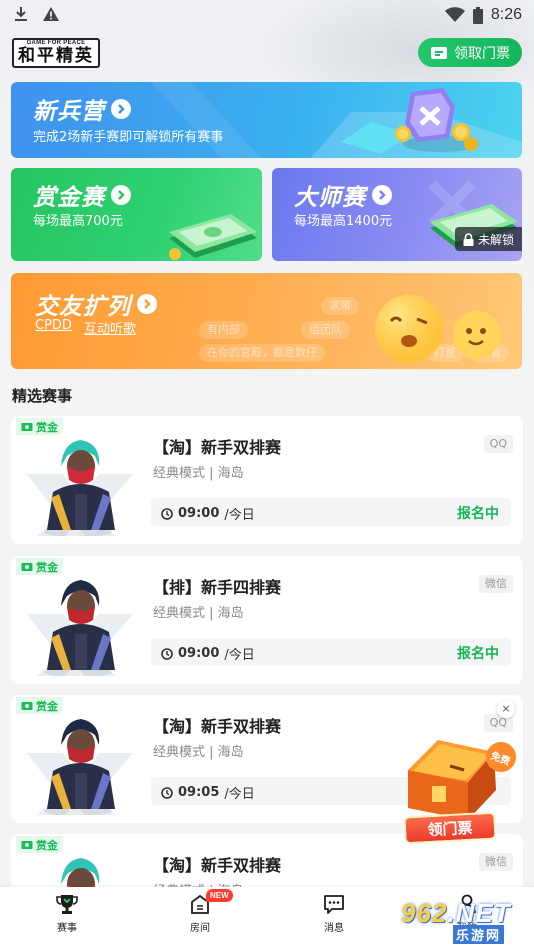 The width and height of the screenshot is (534, 949). What do you see at coordinates (334, 904) in the screenshot?
I see `message-icon` at bounding box center [334, 904].